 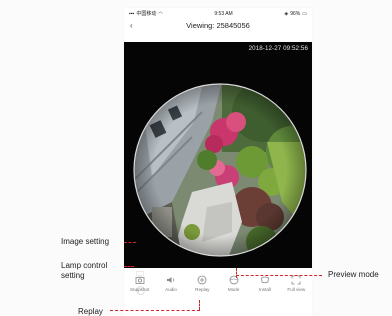 I want to click on back-icon: ‹, so click(x=131, y=26).